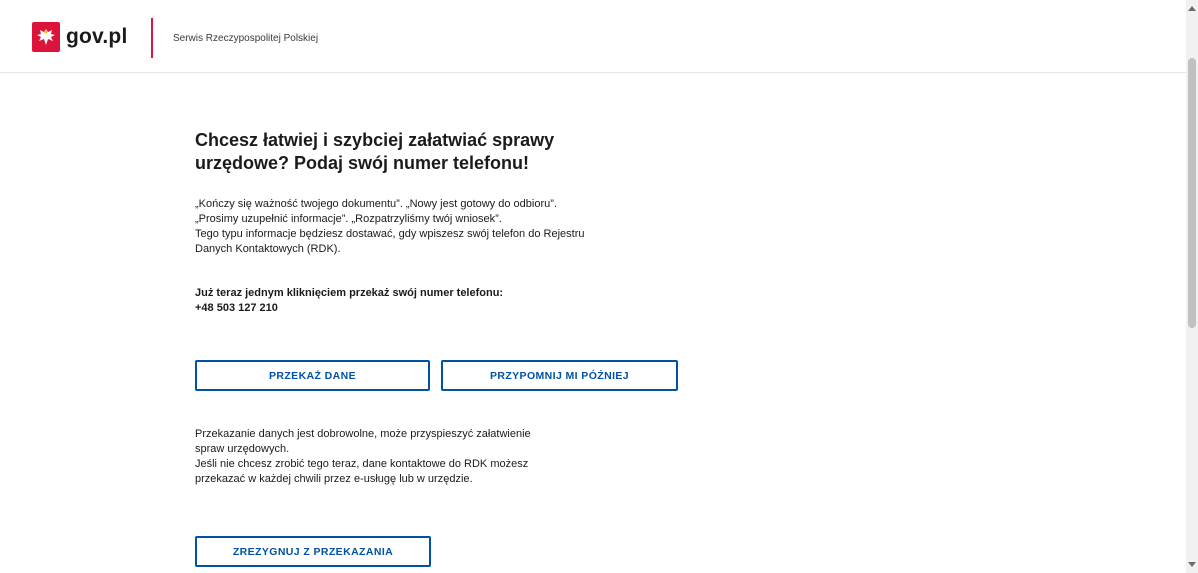  I want to click on phone-number: +48 503 127 210, so click(236, 308).